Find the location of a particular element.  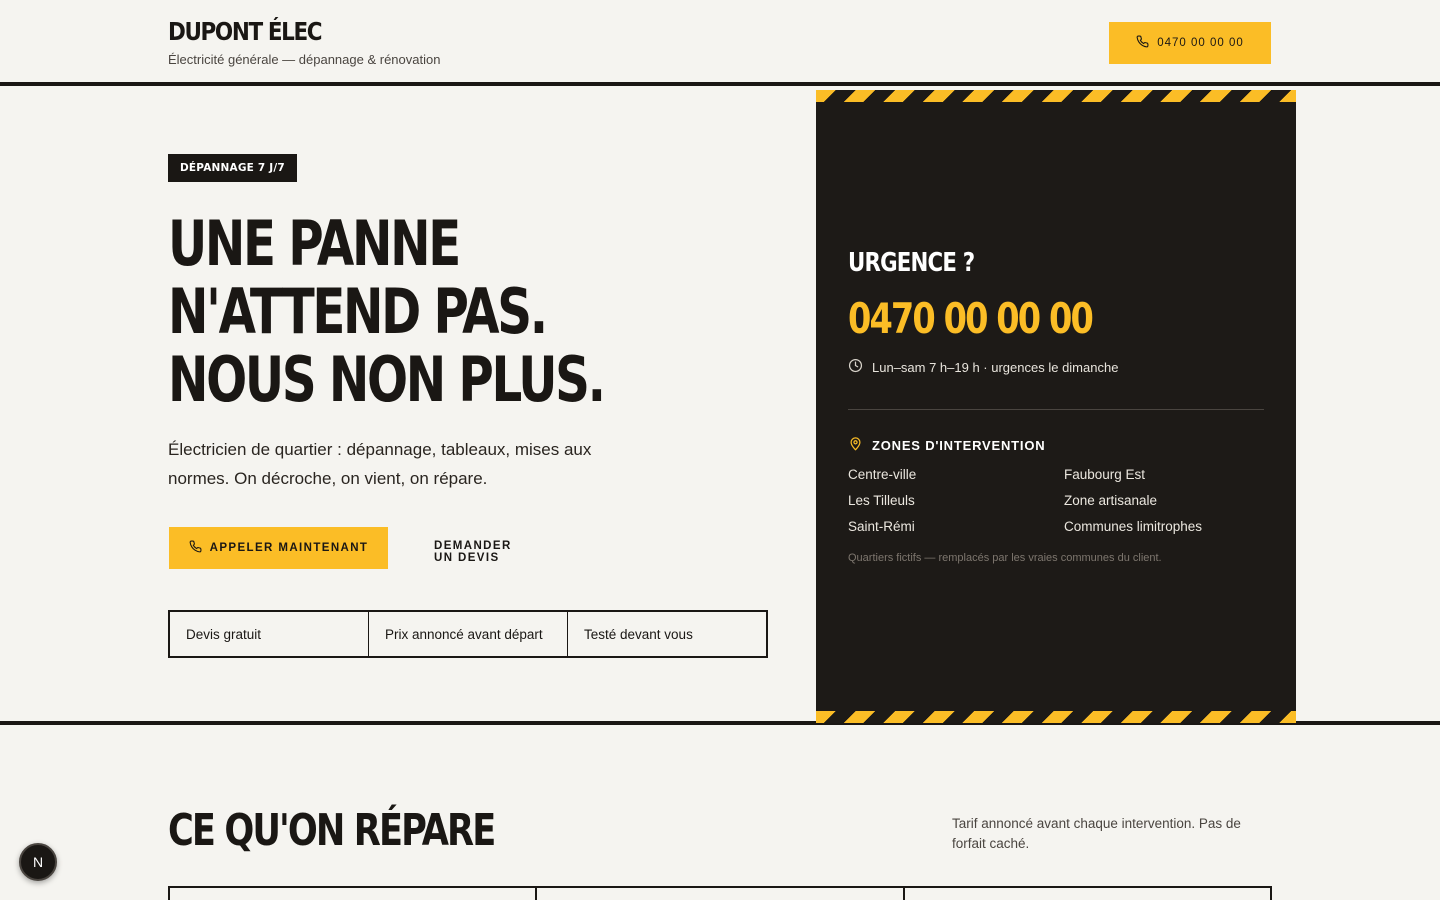

call-now-button: APPELER MAINTENANT is located at coordinates (278, 548).